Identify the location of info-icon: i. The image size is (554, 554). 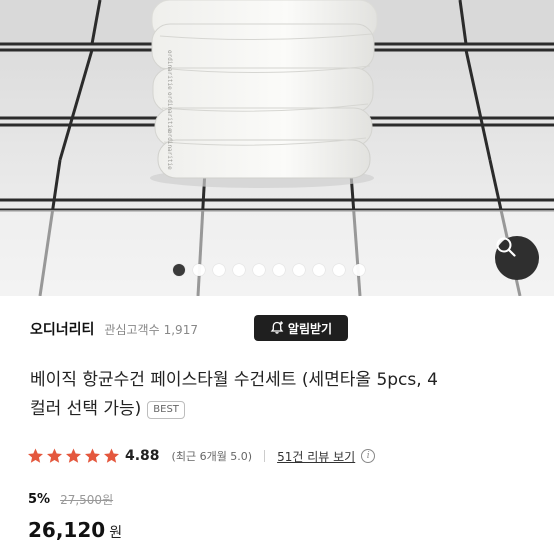
(368, 456).